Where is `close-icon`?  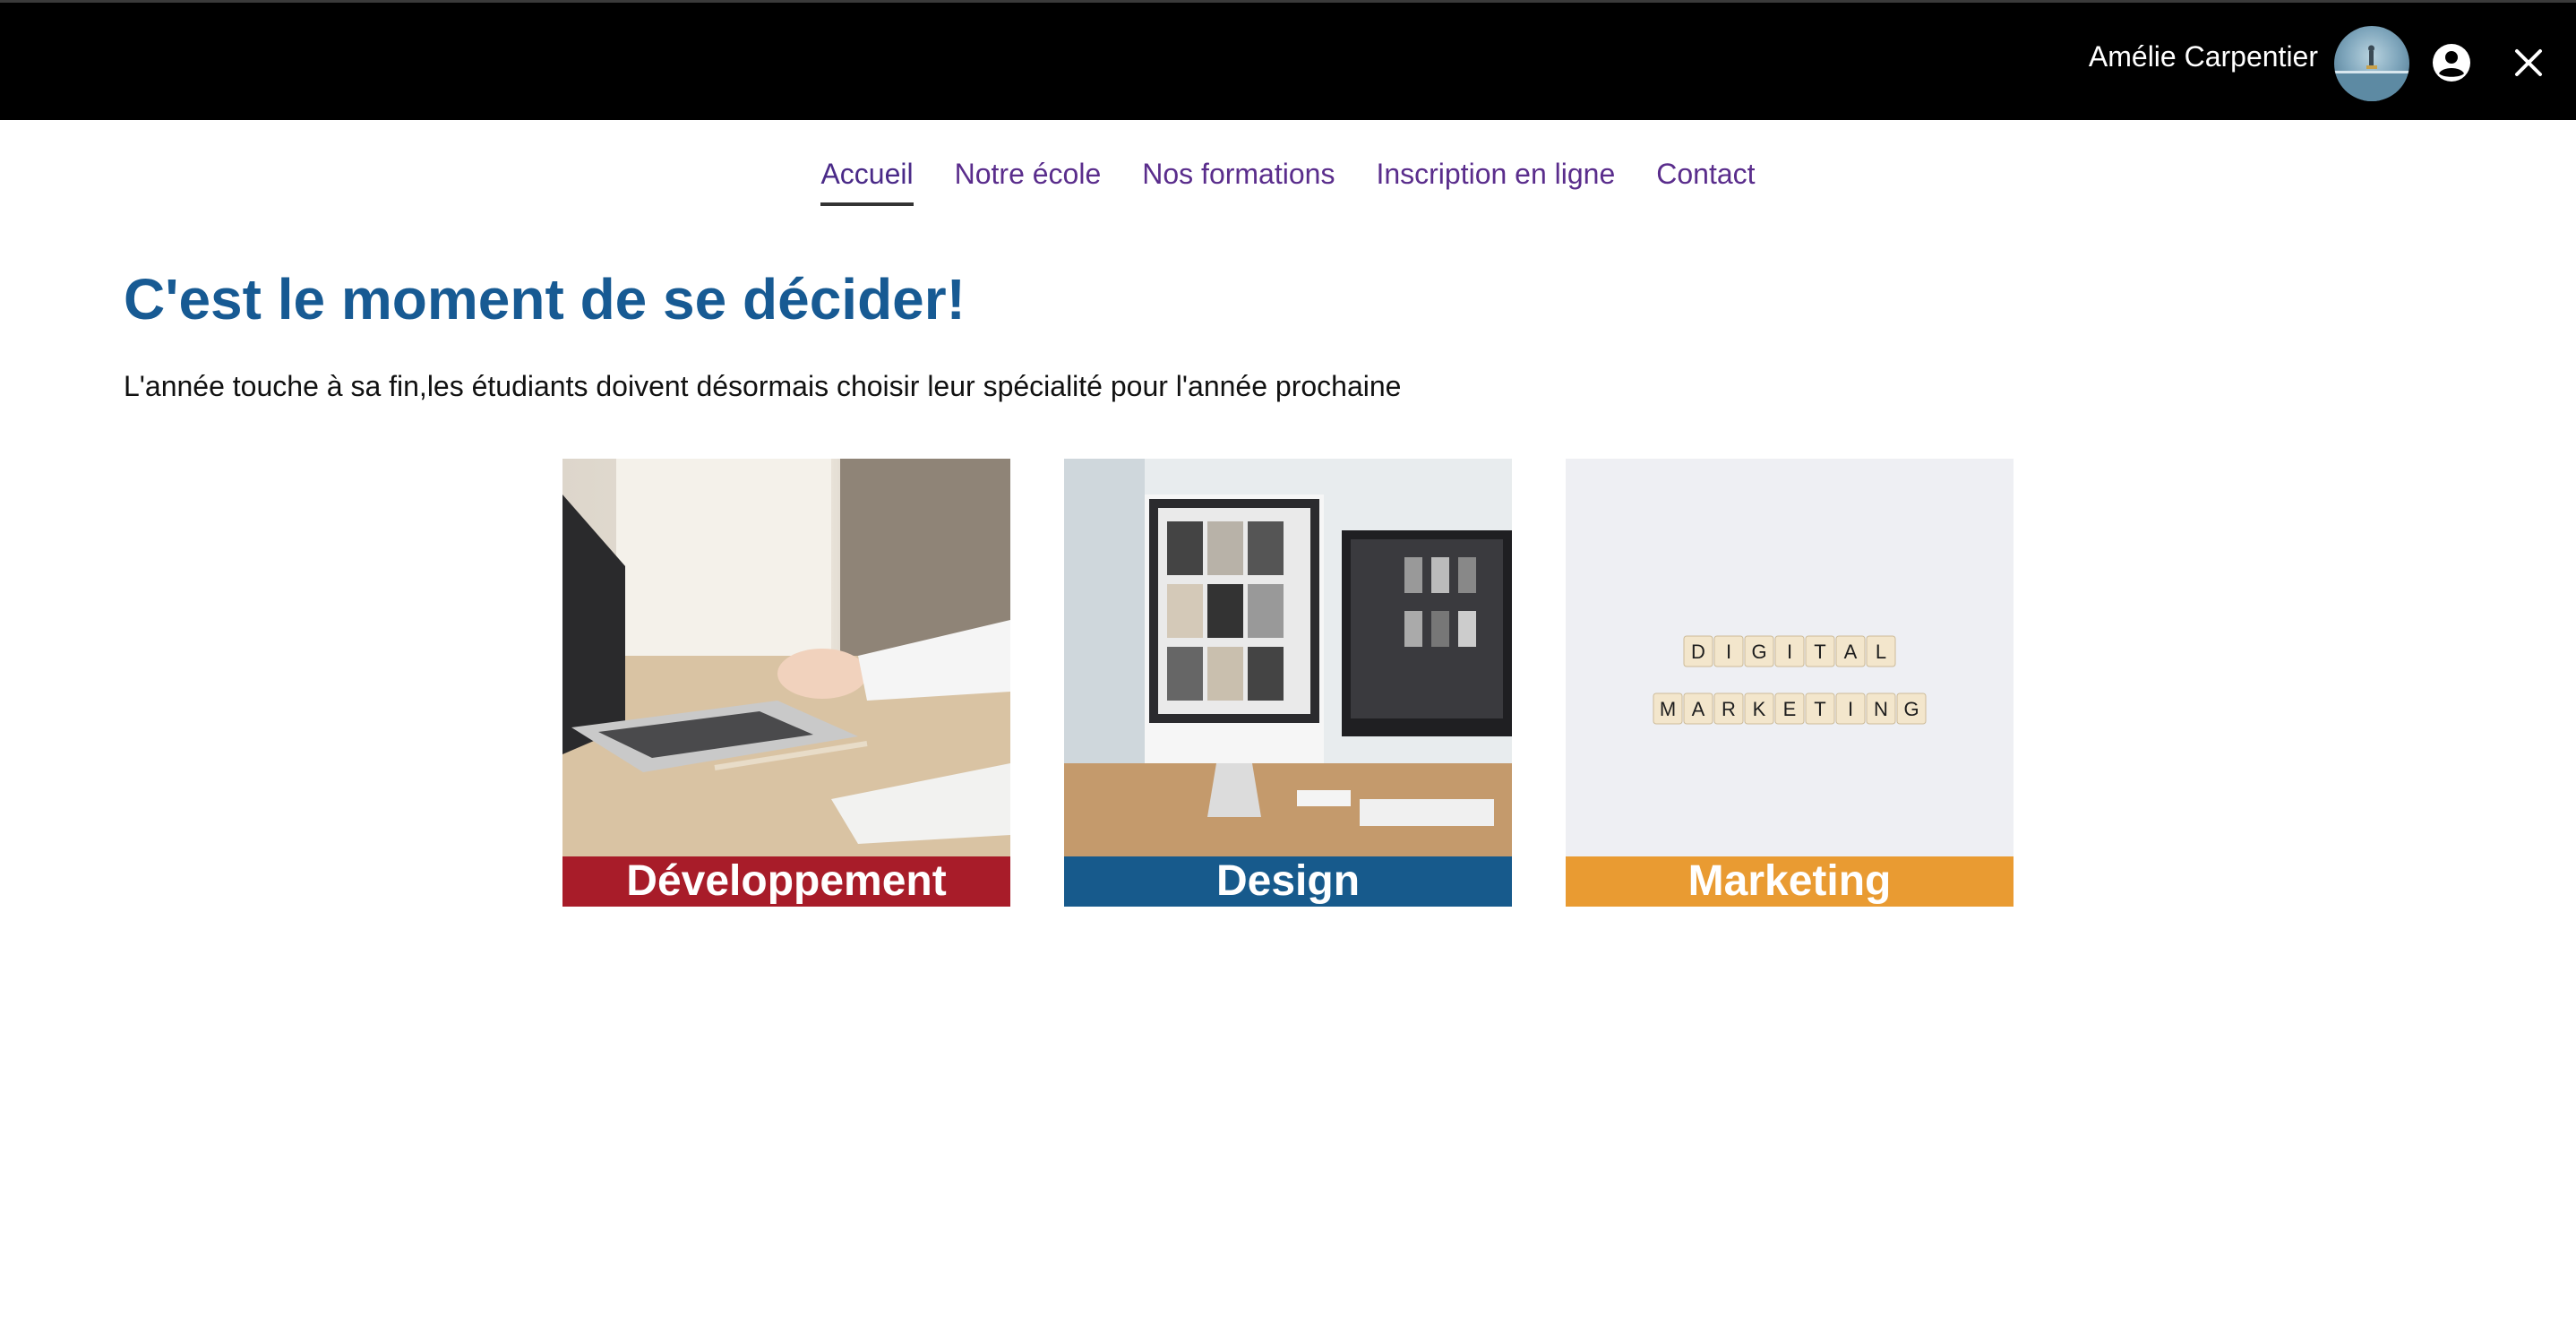 close-icon is located at coordinates (2528, 63).